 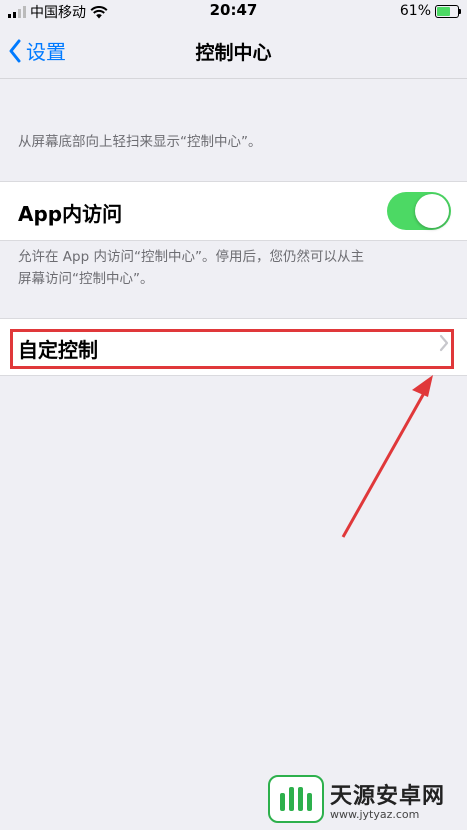 What do you see at coordinates (388, 796) in the screenshot?
I see `watermark-name: 天源安卓网` at bounding box center [388, 796].